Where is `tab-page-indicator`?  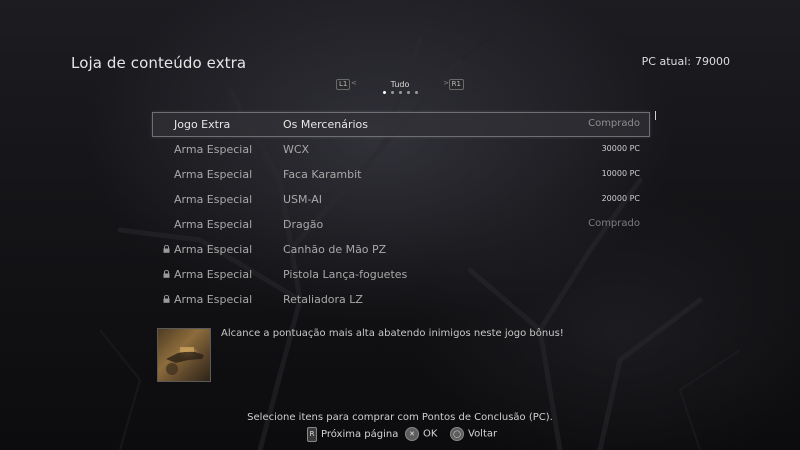
tab-page-indicator is located at coordinates (400, 92).